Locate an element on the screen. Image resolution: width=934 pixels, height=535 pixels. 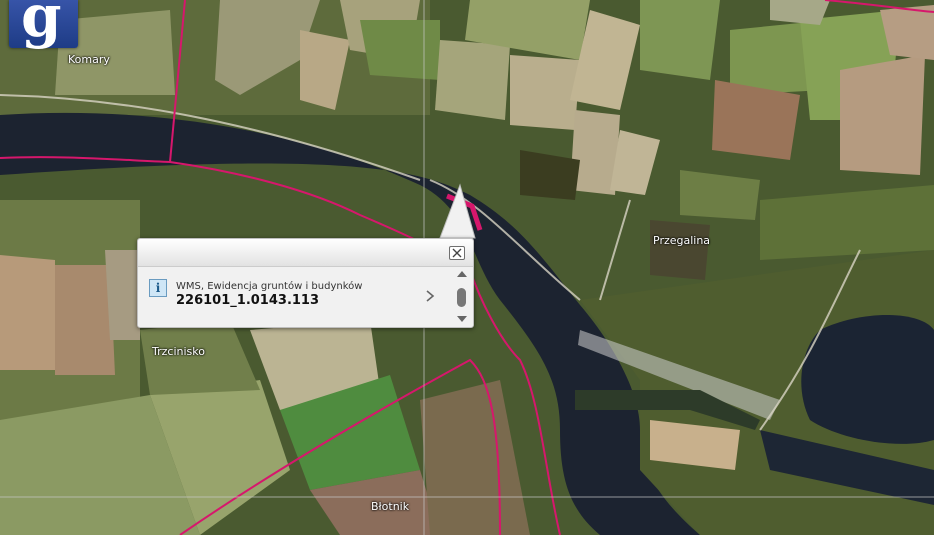
lake is located at coordinates (867, 379).